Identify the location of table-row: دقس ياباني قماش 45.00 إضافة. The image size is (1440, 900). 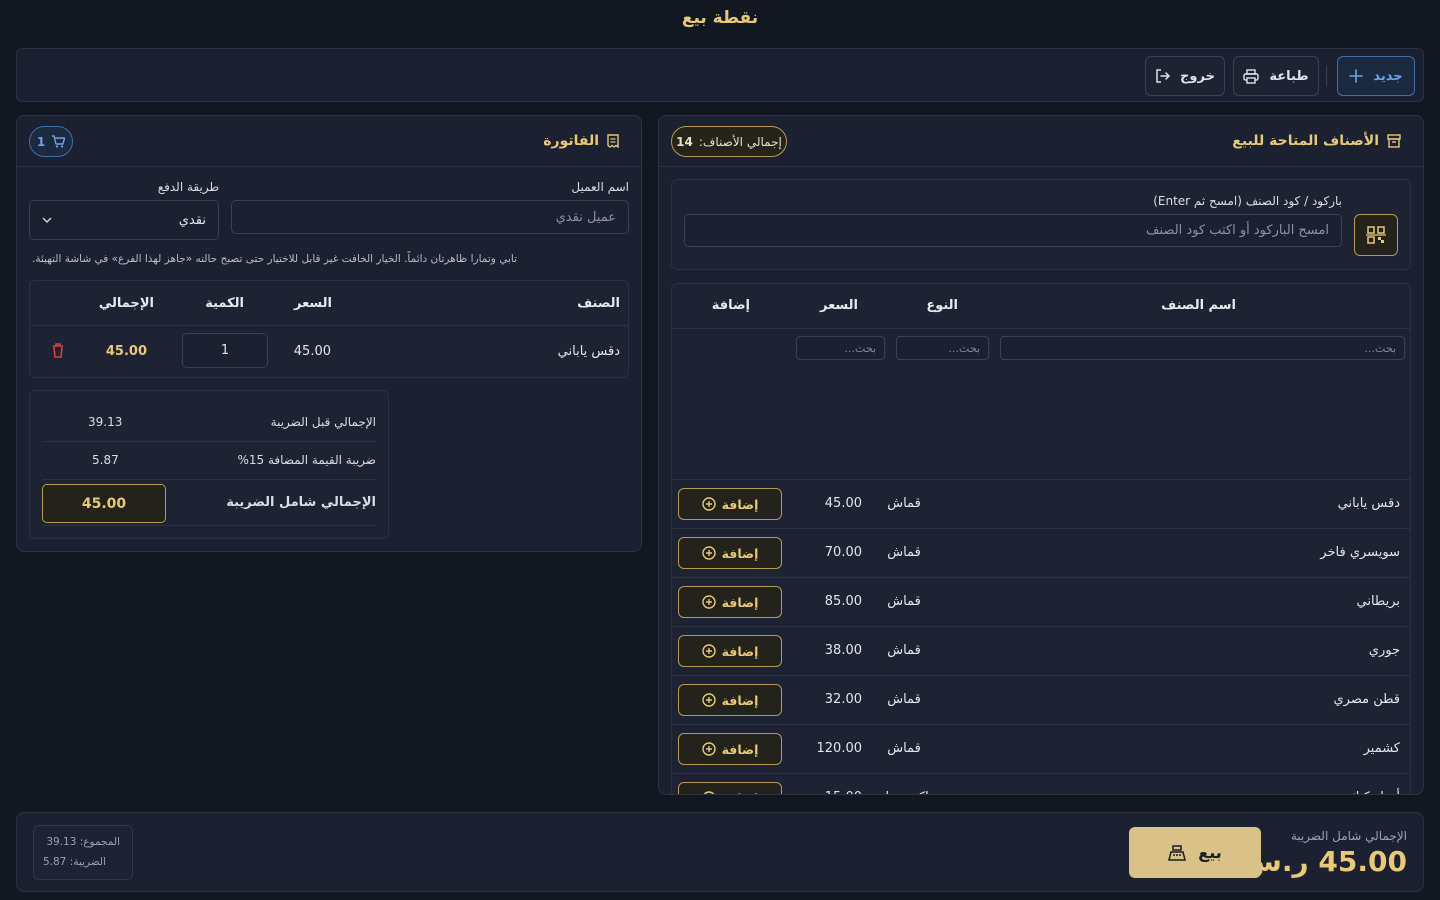
(1041, 503).